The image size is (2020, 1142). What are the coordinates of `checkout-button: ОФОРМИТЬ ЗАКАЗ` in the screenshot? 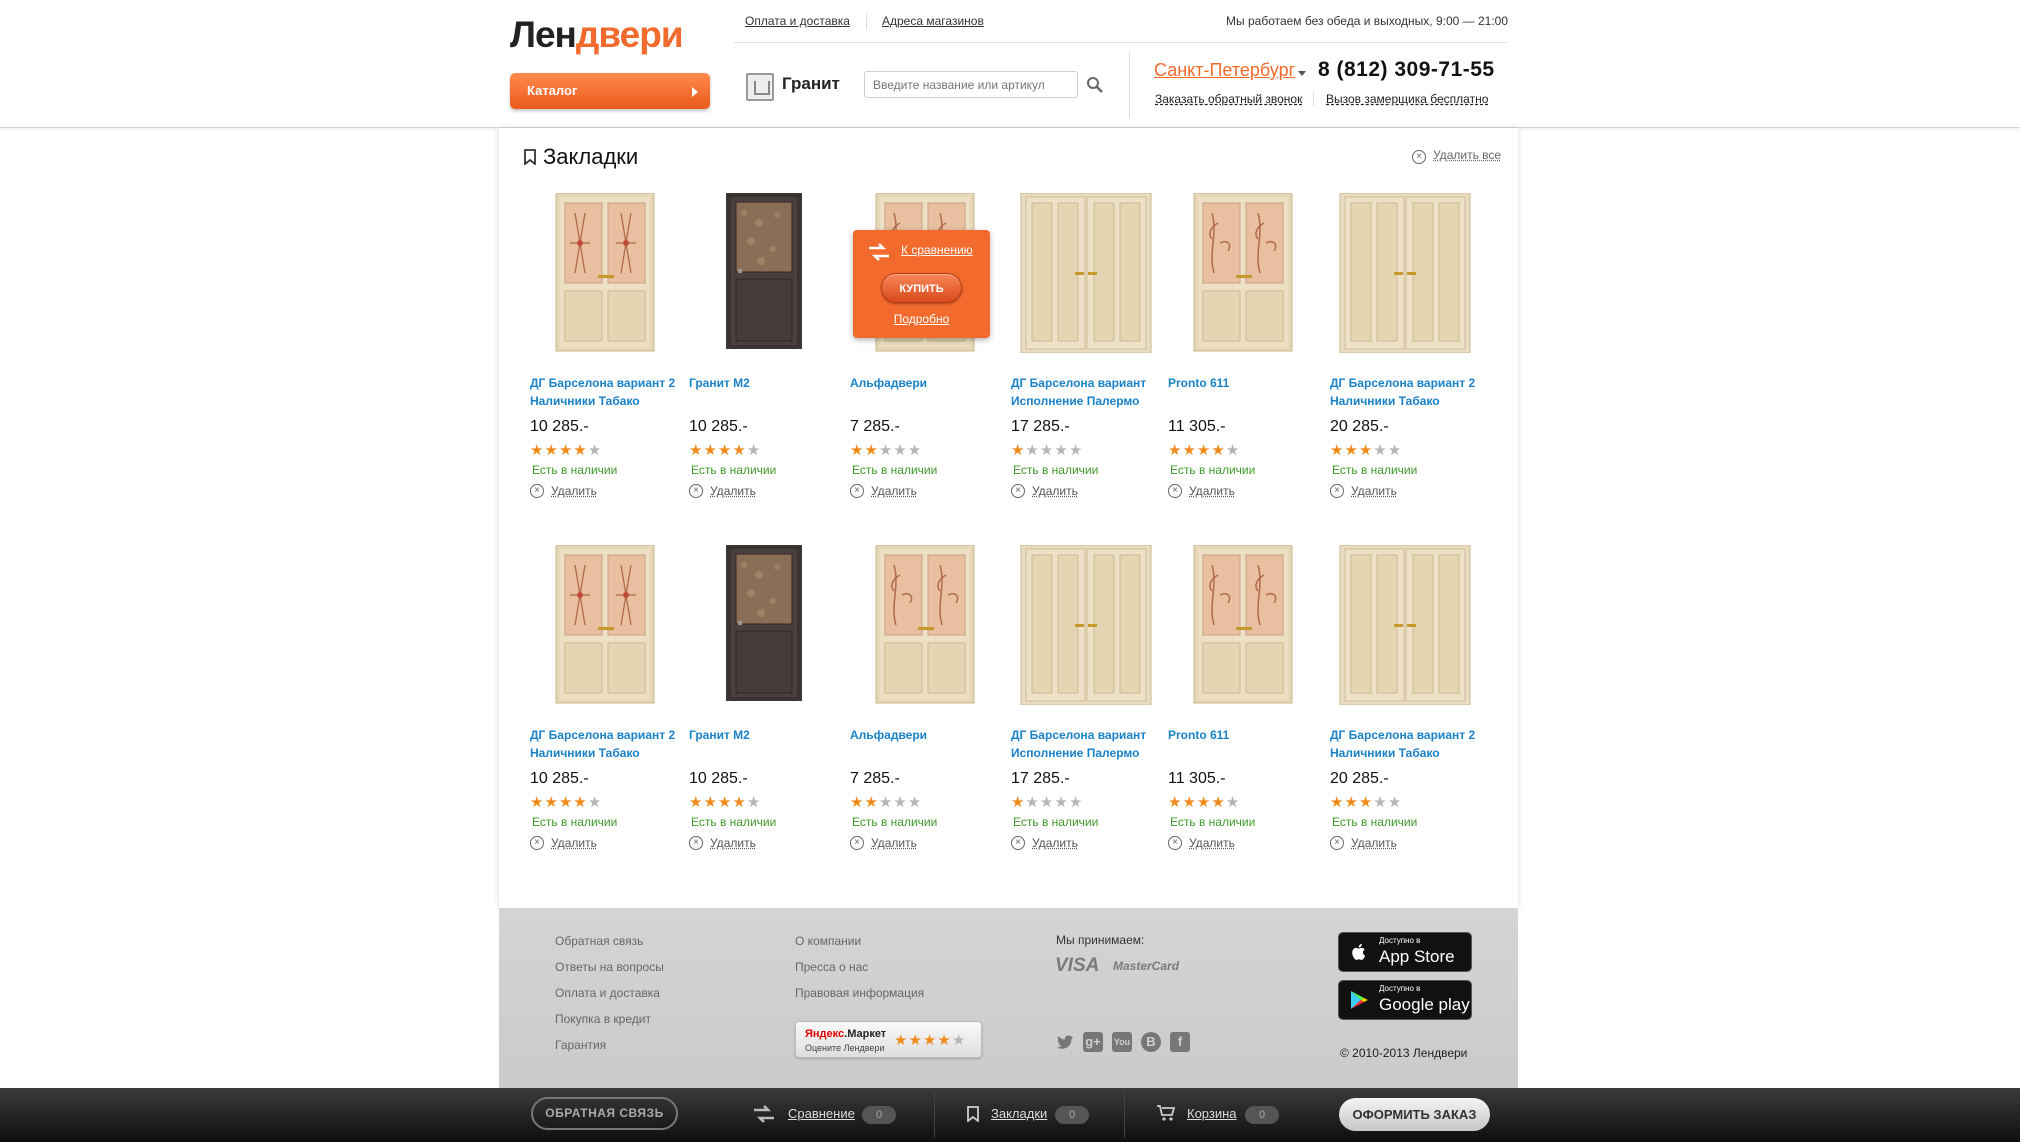 It's located at (1414, 1114).